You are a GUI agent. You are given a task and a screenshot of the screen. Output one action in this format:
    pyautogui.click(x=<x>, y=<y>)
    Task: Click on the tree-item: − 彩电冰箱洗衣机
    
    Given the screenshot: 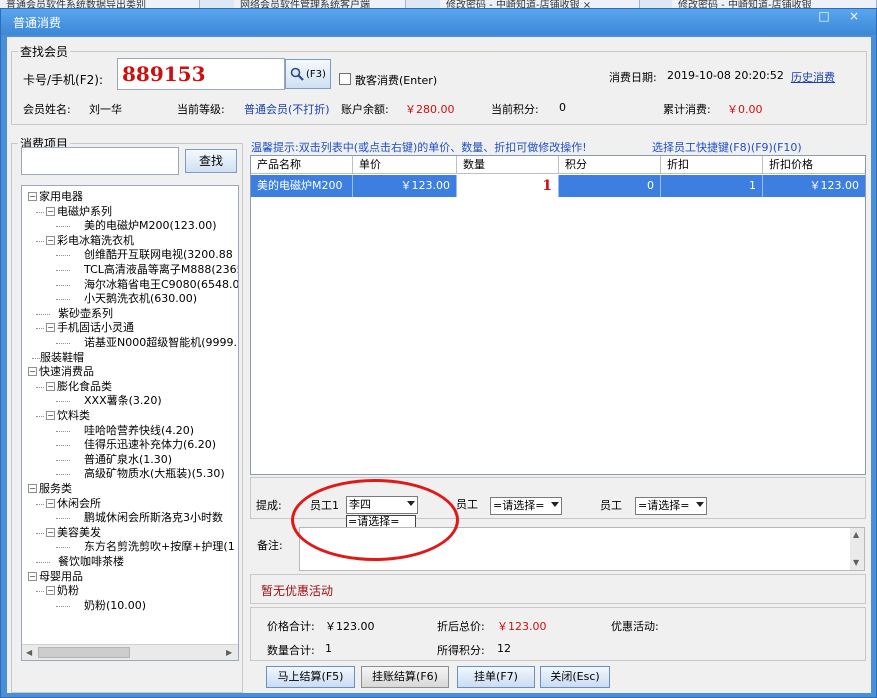 What is the action you would take?
    pyautogui.click(x=90, y=241)
    